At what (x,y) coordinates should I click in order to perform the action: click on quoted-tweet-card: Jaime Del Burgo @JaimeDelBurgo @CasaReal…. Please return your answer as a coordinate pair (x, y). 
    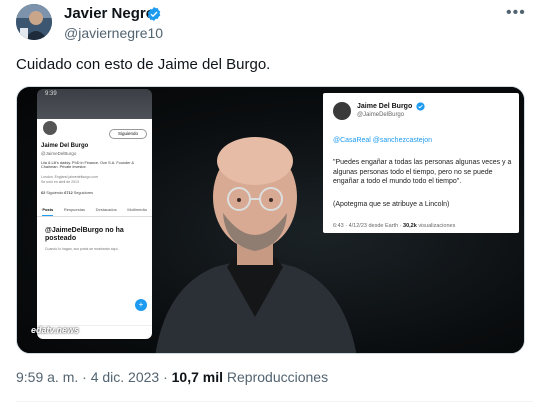
    Looking at the image, I should click on (421, 163).